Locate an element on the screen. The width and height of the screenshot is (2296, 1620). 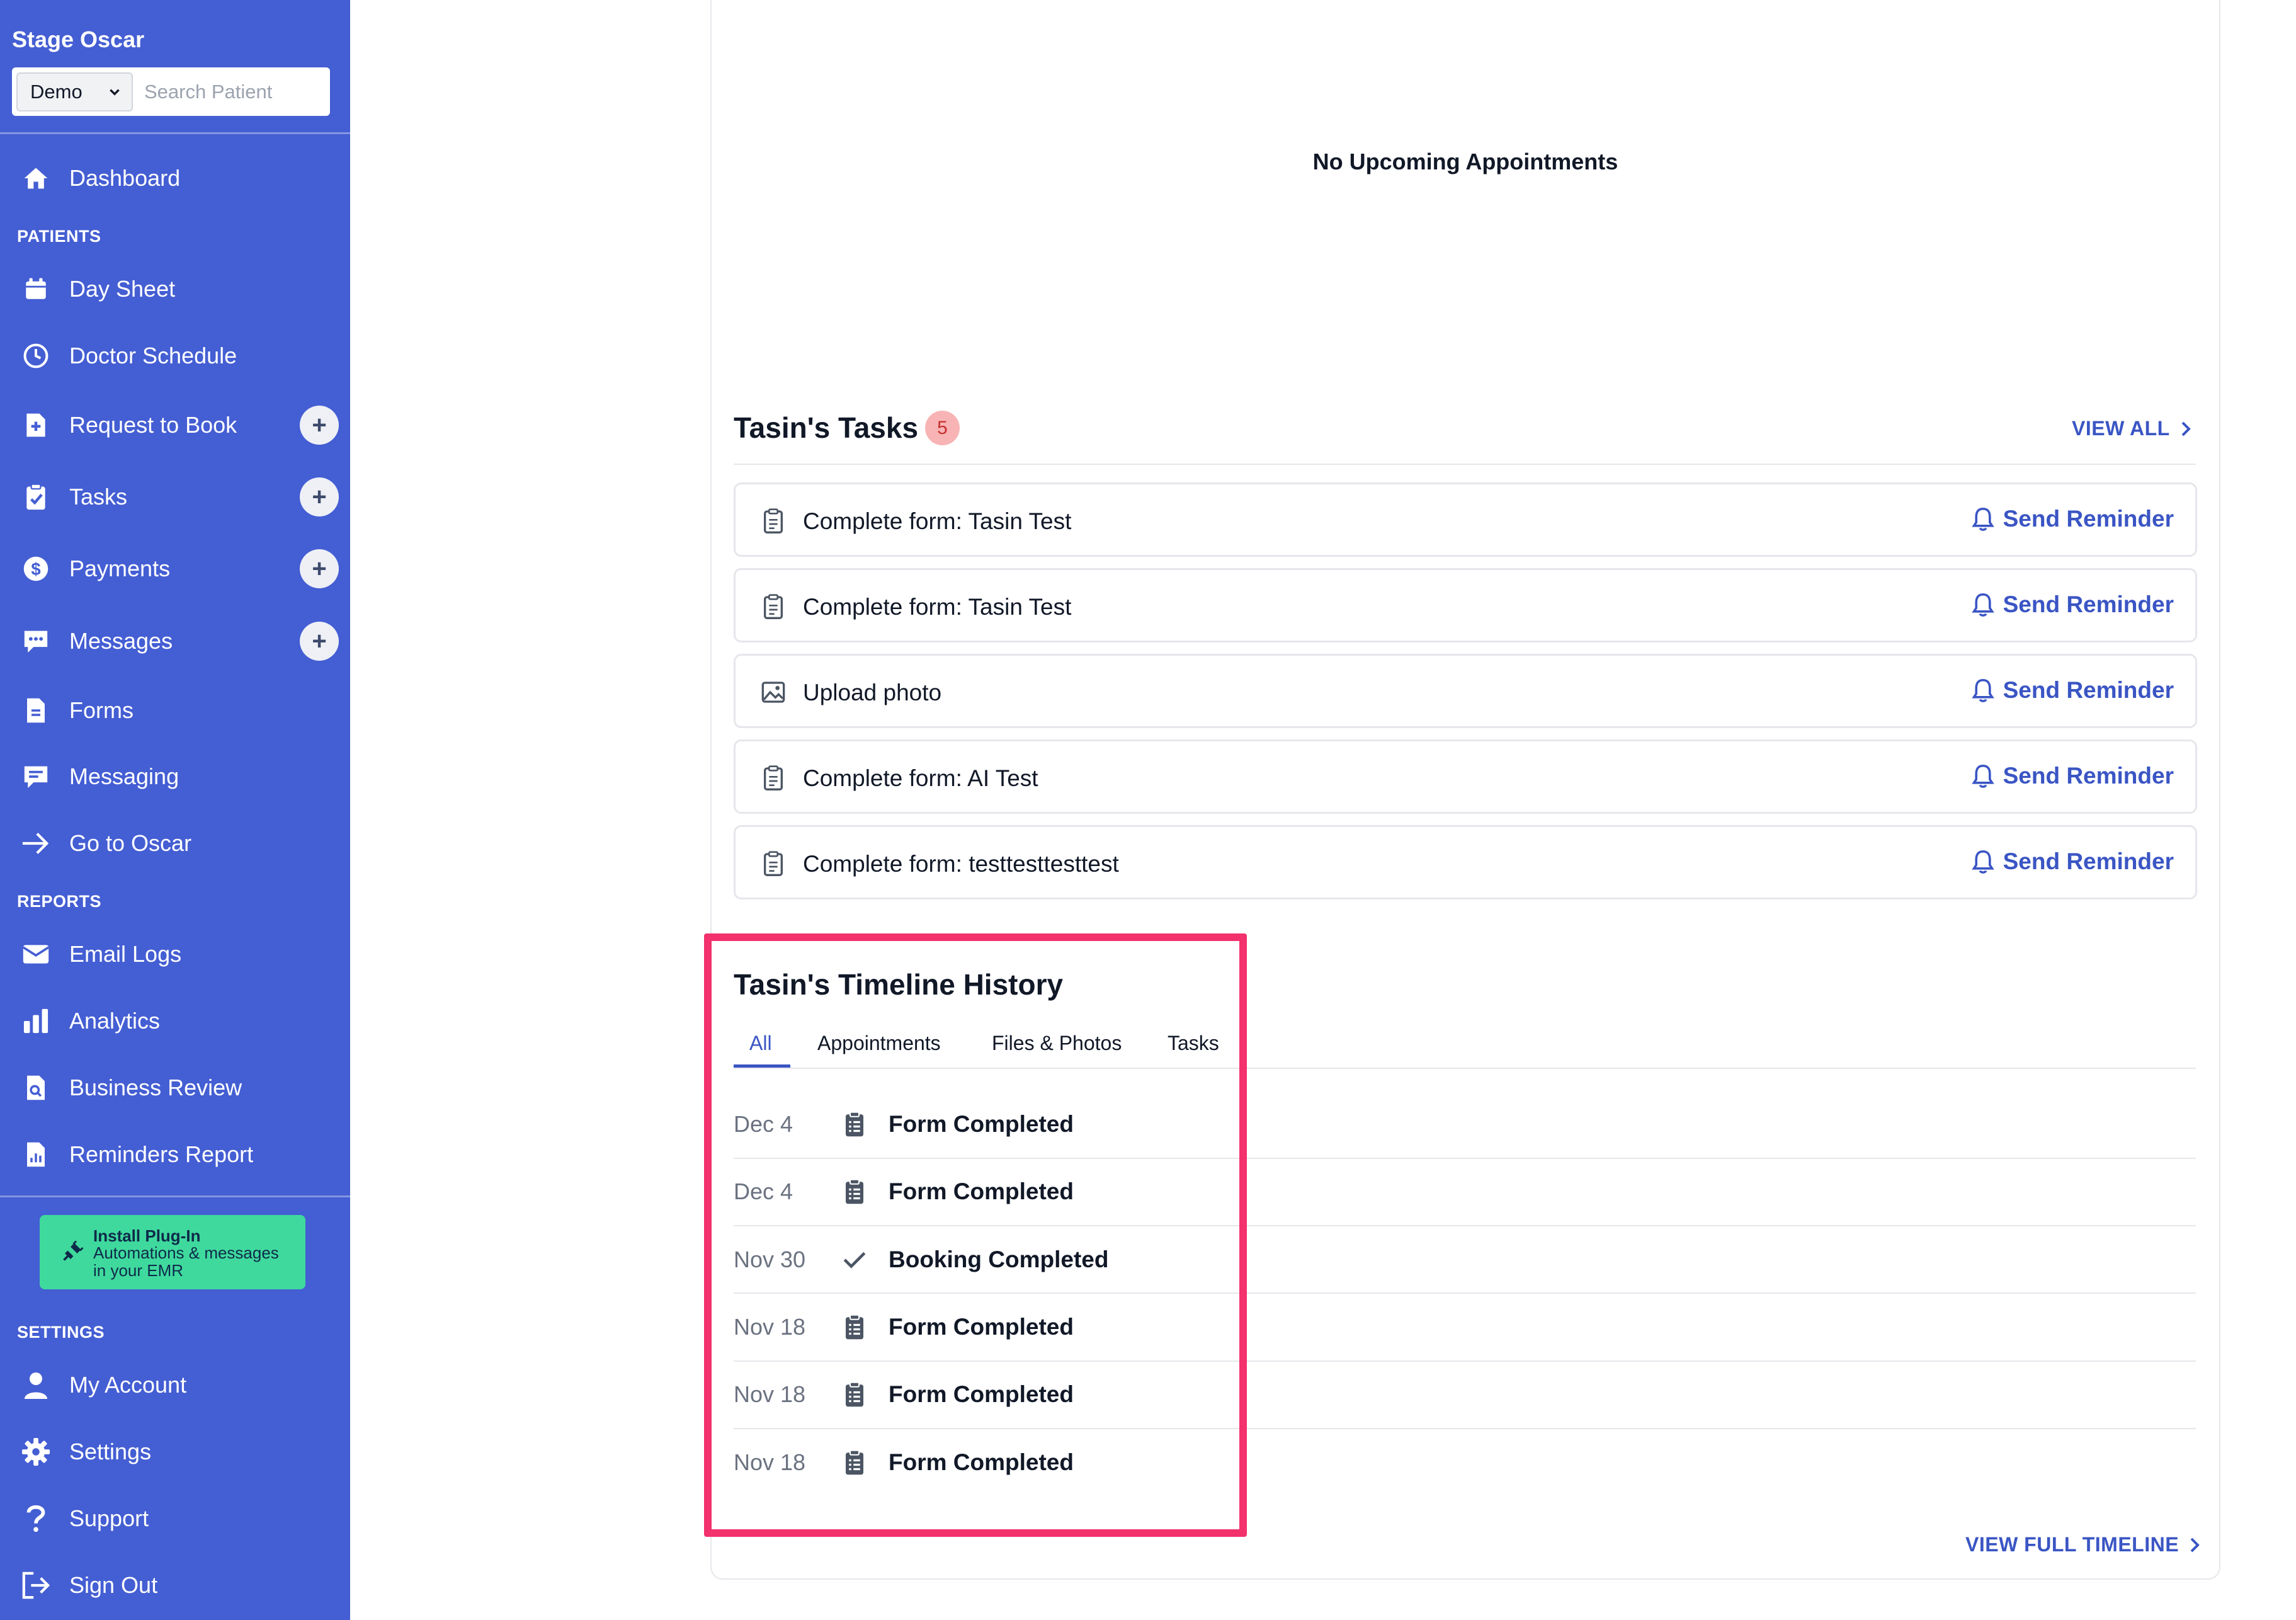
sidebar-item-business-review: Business Review is located at coordinates (175, 1088).